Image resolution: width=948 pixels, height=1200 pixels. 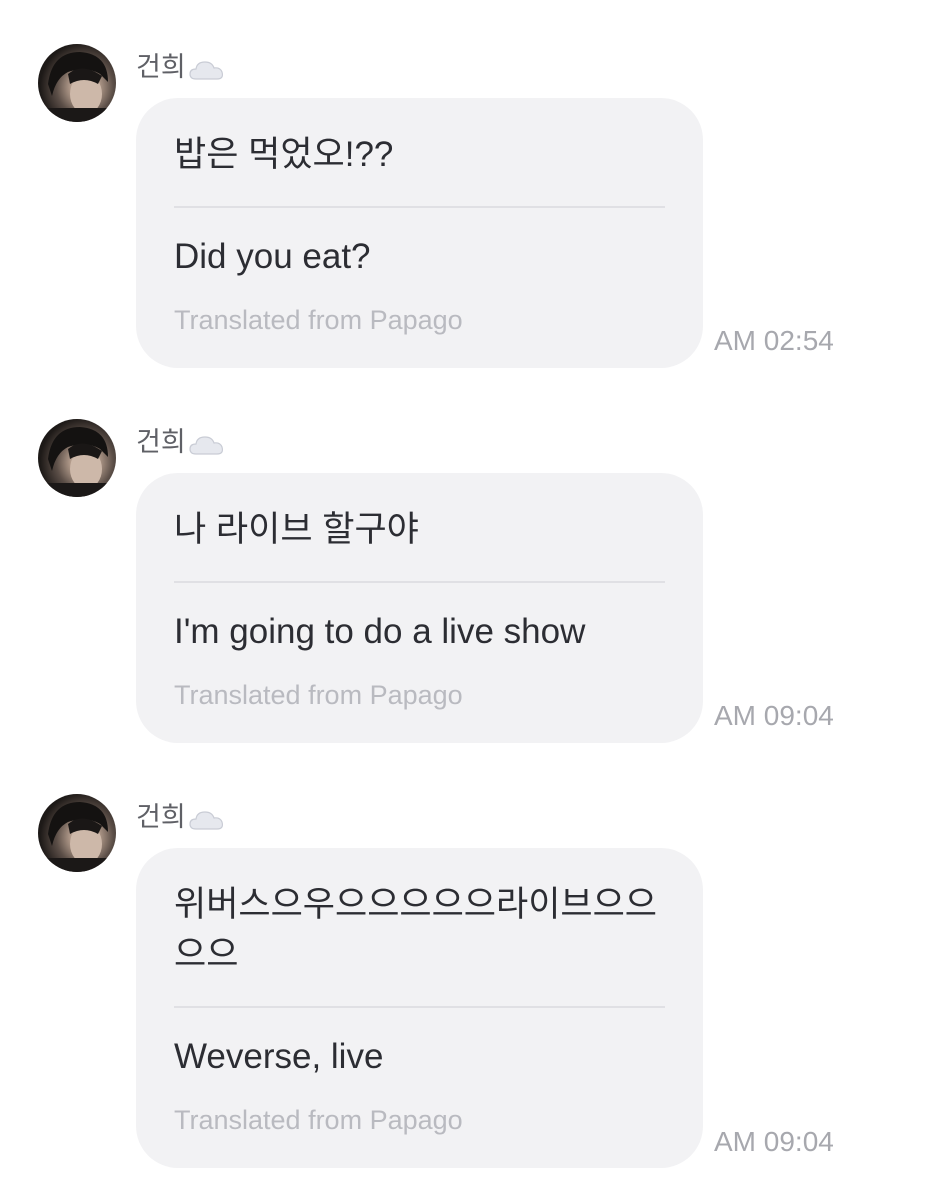 I want to click on original-text: 나 라이브 할구야, so click(x=419, y=528).